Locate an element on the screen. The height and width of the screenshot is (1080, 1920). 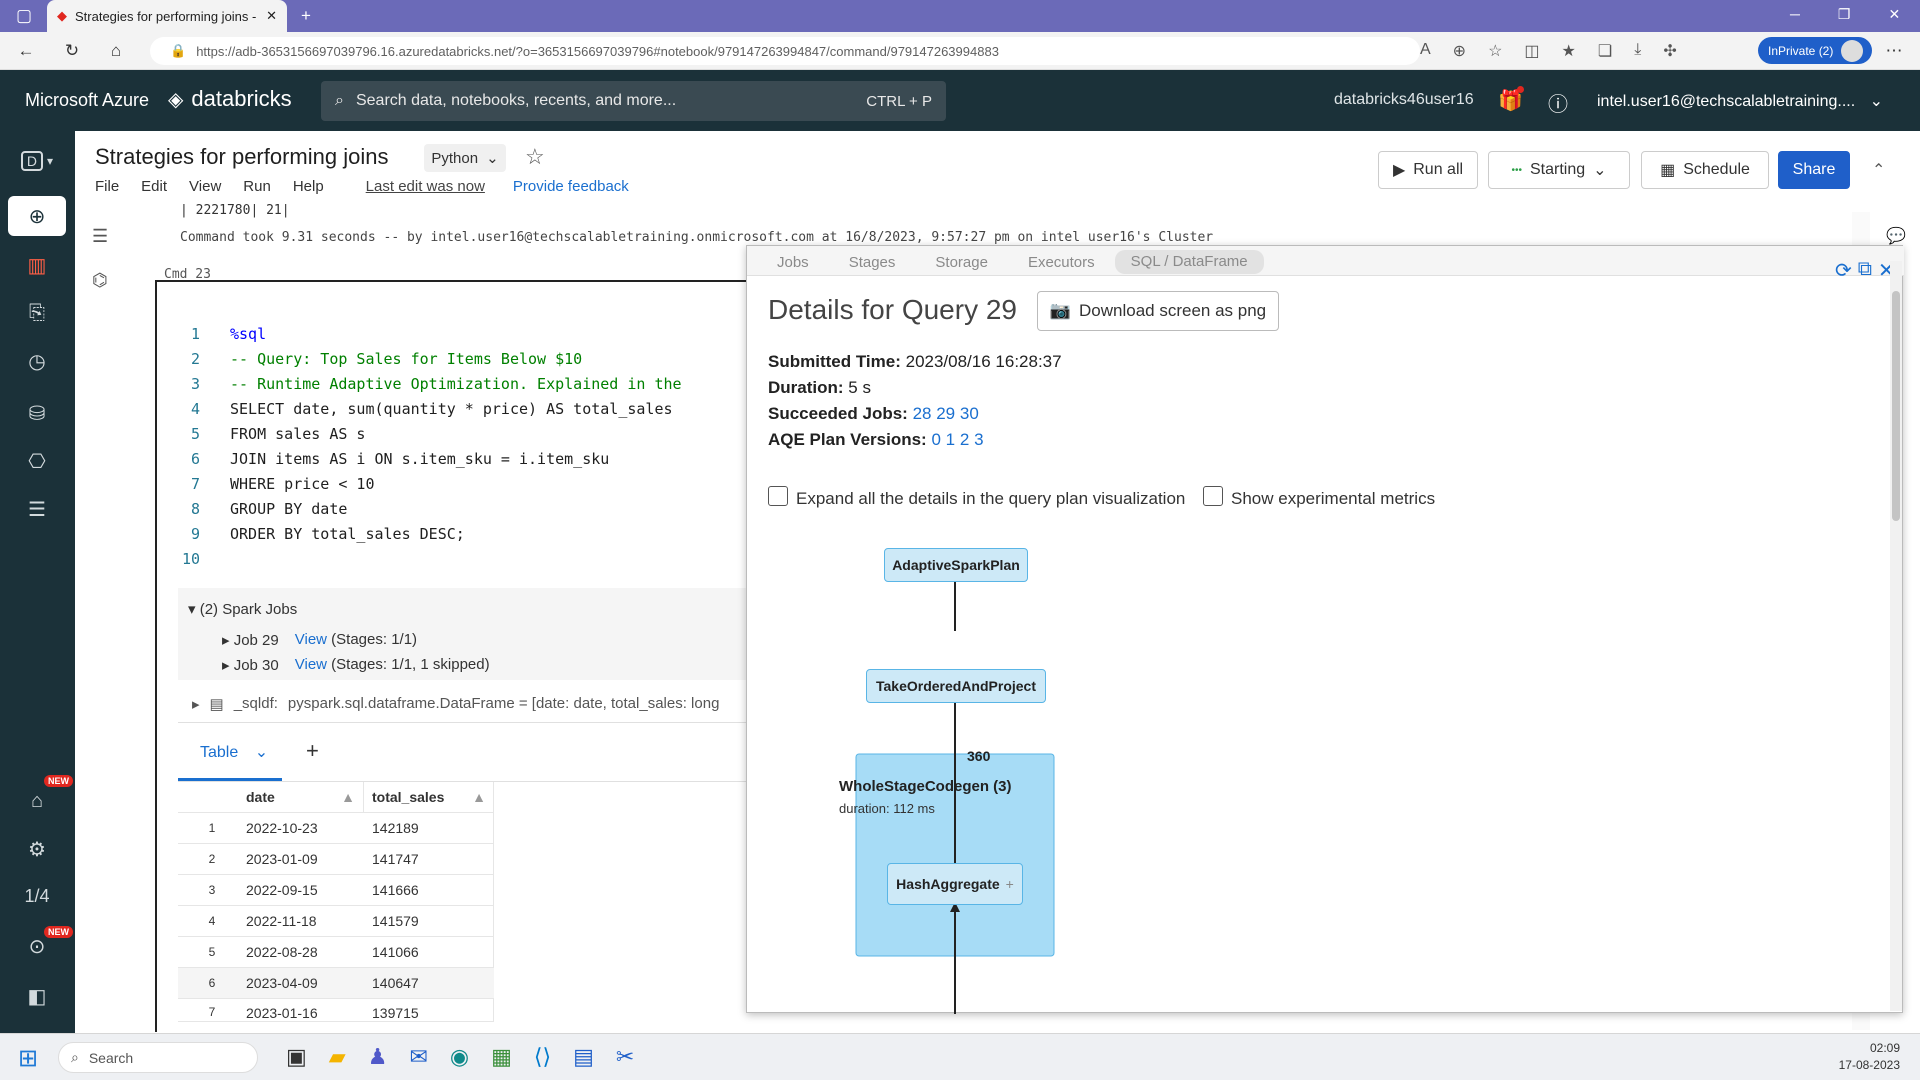
language-select: Python ⌄ is located at coordinates (465, 158).